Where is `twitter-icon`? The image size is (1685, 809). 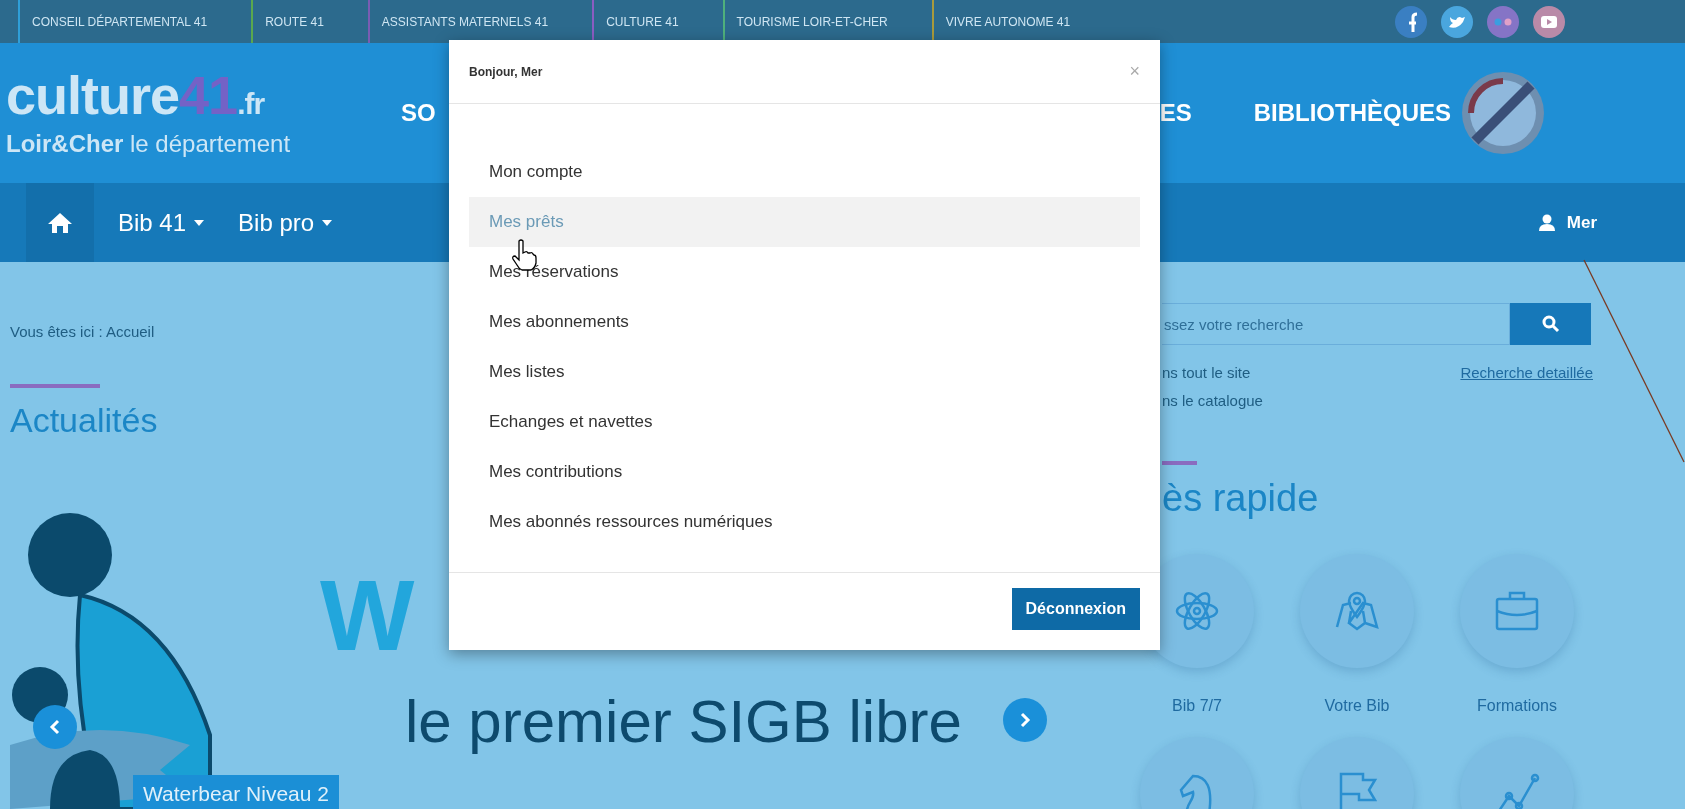
twitter-icon is located at coordinates (1457, 21).